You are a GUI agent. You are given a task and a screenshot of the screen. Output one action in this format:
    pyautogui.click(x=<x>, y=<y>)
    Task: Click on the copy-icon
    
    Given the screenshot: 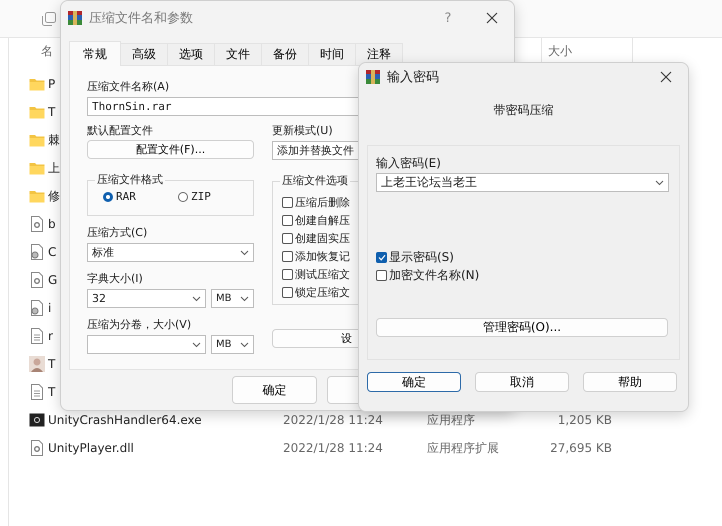 What is the action you would take?
    pyautogui.click(x=49, y=19)
    